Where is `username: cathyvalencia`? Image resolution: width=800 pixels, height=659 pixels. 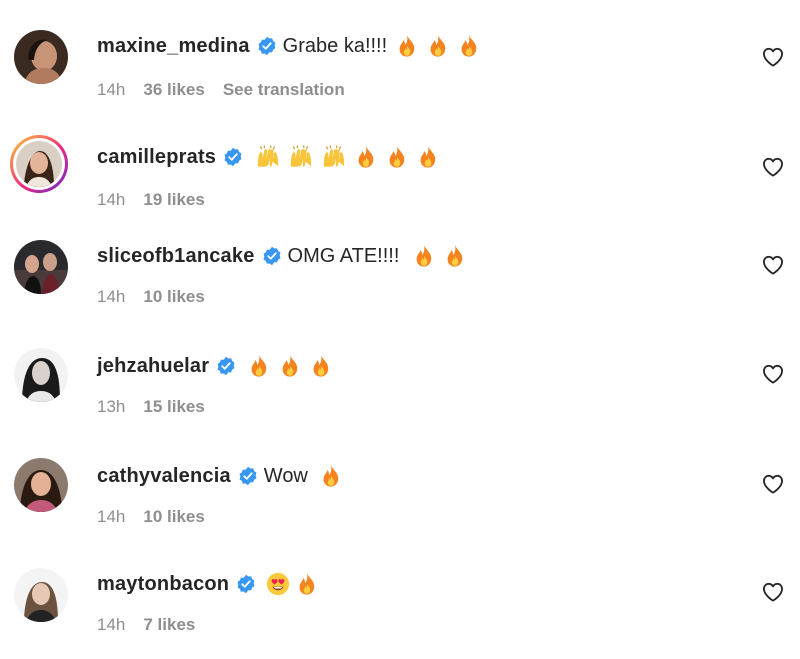
username: cathyvalencia is located at coordinates (164, 476).